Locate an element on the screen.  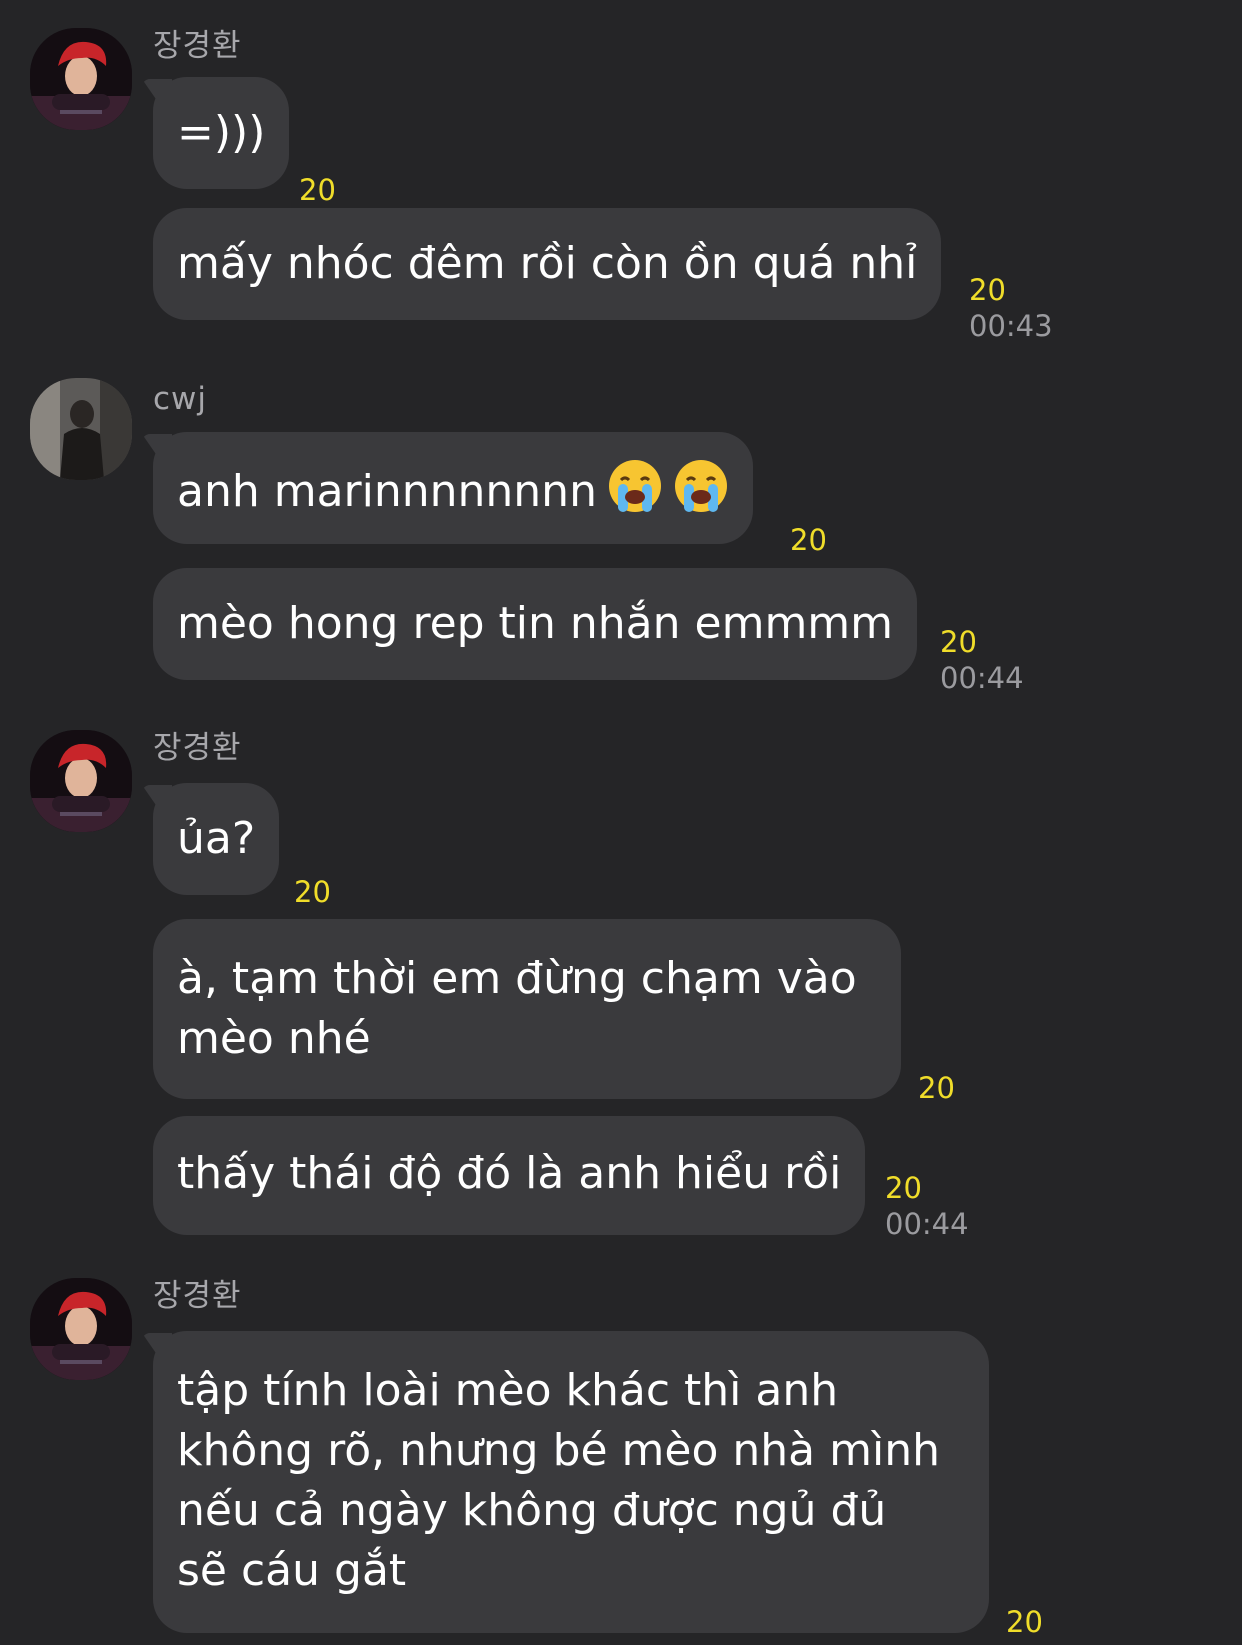
sender-name: cwj is located at coordinates (180, 399).